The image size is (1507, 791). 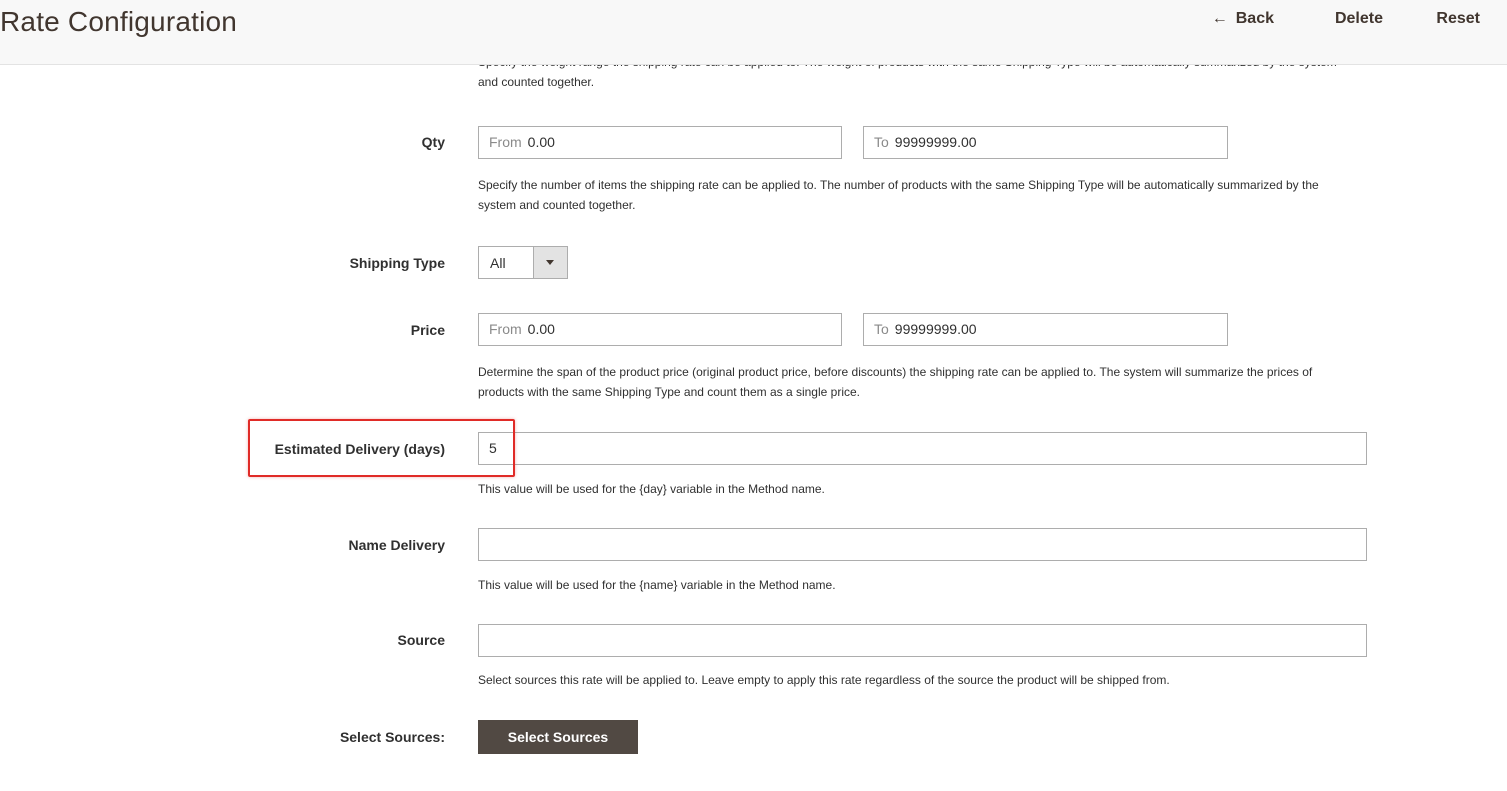 What do you see at coordinates (660, 329) in the screenshot?
I see `price-from-input: From 0.00` at bounding box center [660, 329].